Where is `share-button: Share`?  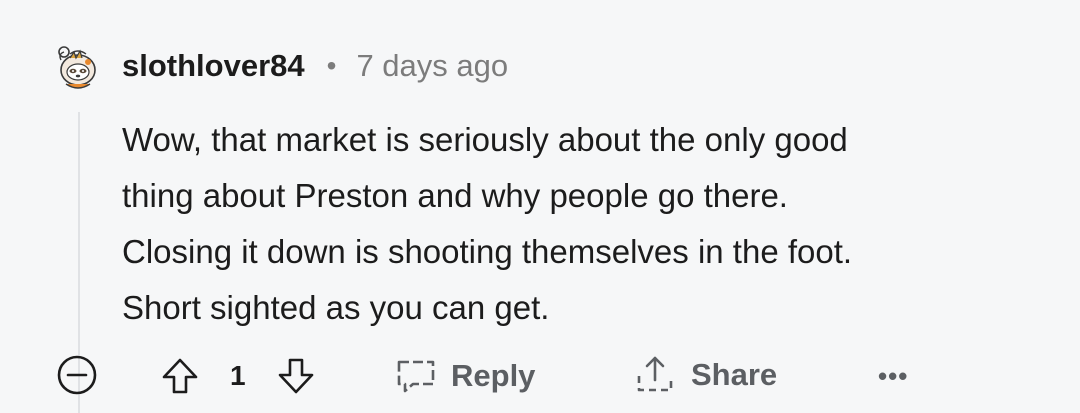
share-button: Share is located at coordinates (705, 375).